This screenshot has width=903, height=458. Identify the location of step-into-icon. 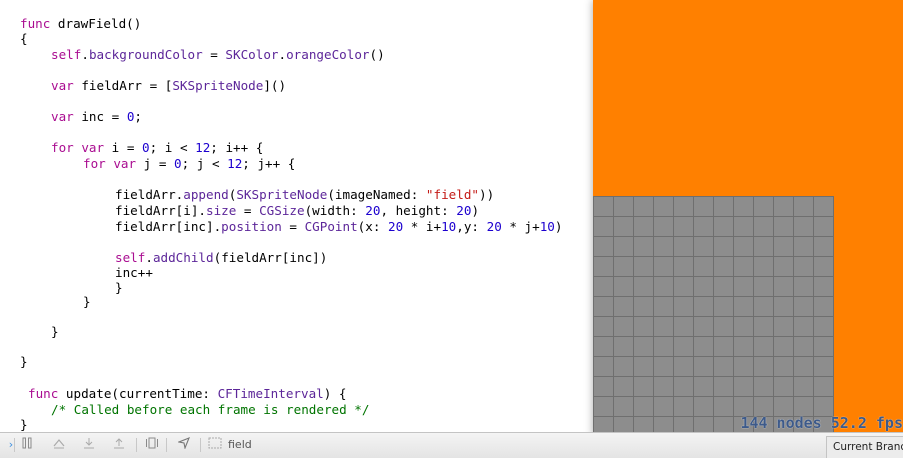
(89, 445).